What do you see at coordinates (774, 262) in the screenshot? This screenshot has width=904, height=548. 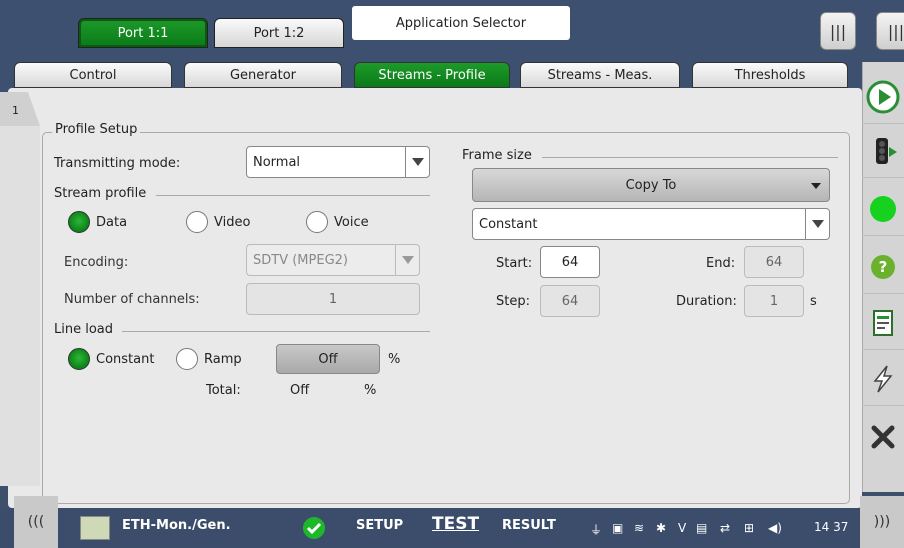 I see `end-field: 64` at bounding box center [774, 262].